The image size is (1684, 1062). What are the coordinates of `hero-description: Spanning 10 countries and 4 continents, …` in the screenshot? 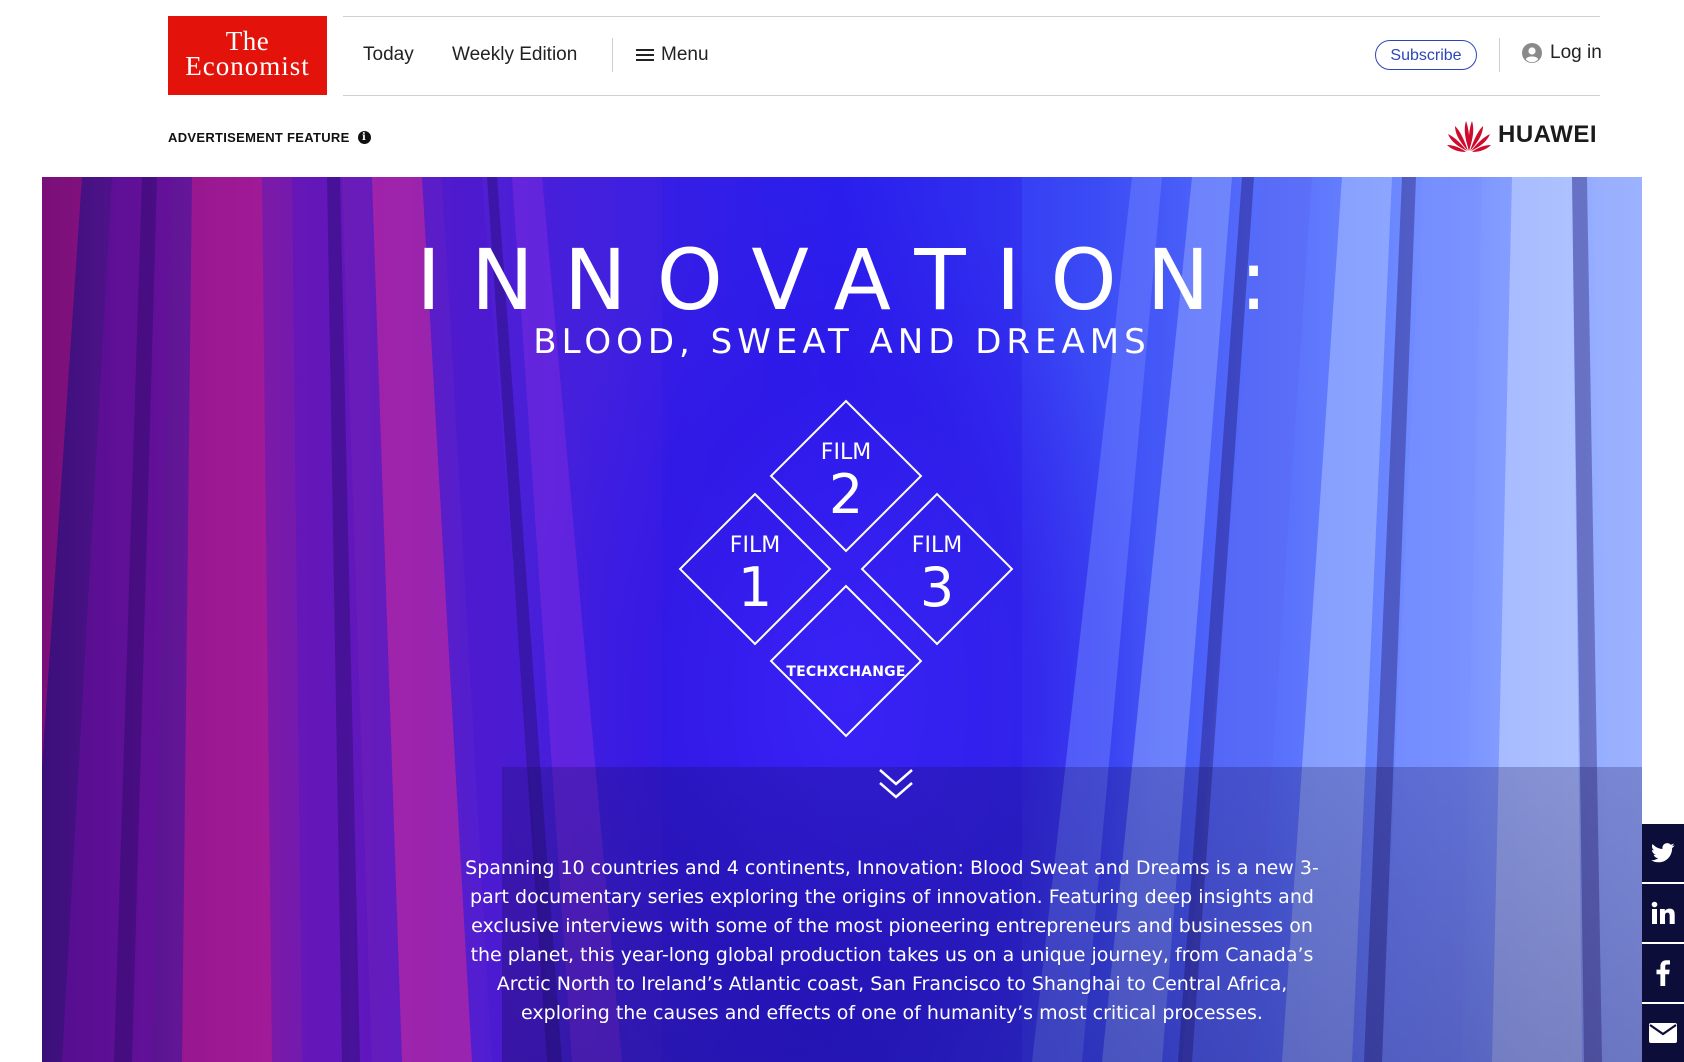 It's located at (892, 940).